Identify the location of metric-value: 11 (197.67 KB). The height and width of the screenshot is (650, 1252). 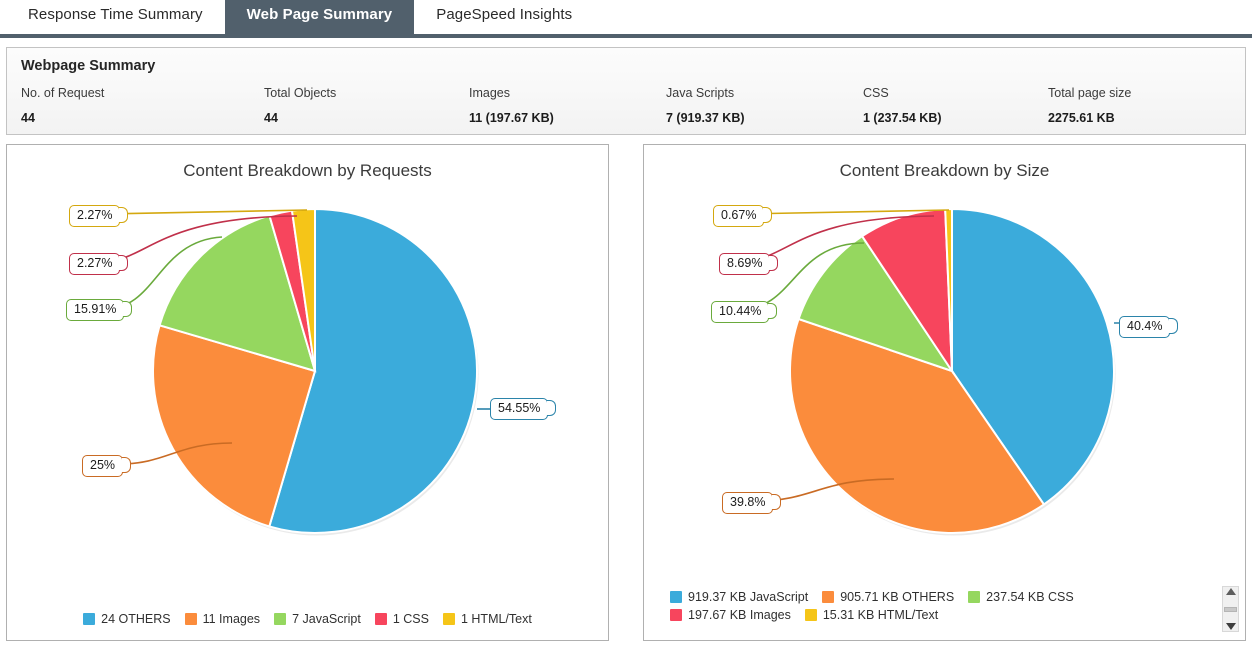
(511, 118).